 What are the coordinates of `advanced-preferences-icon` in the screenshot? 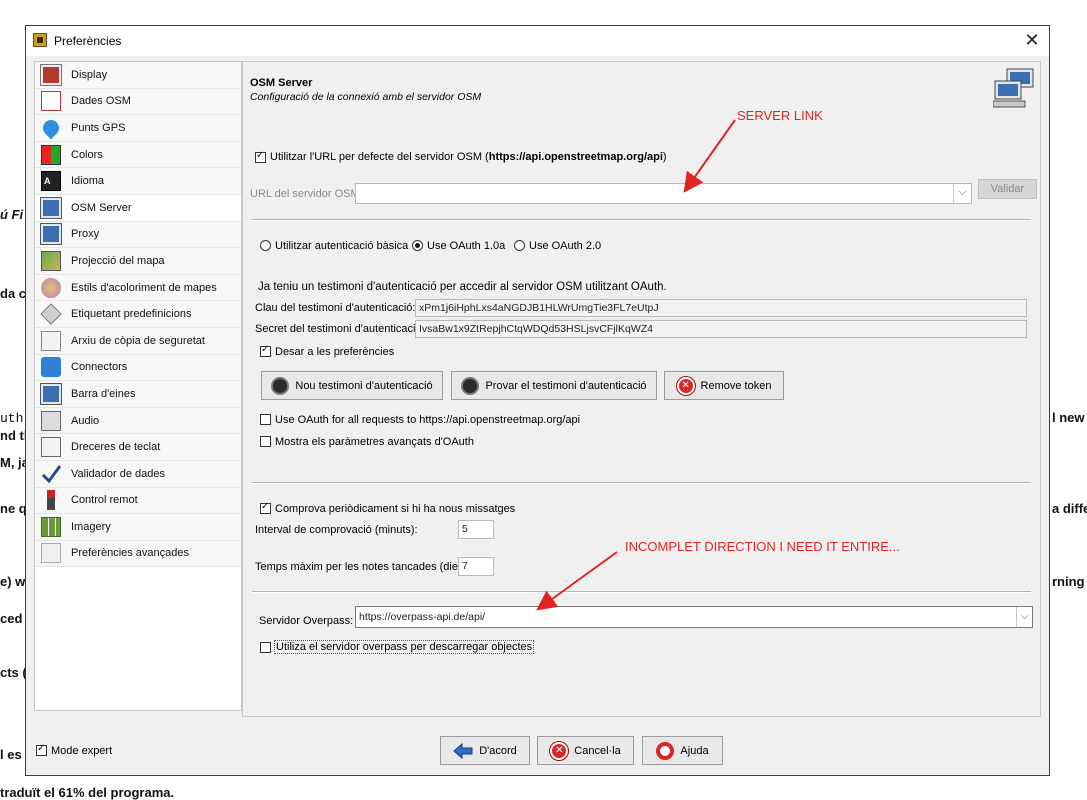 It's located at (51, 553).